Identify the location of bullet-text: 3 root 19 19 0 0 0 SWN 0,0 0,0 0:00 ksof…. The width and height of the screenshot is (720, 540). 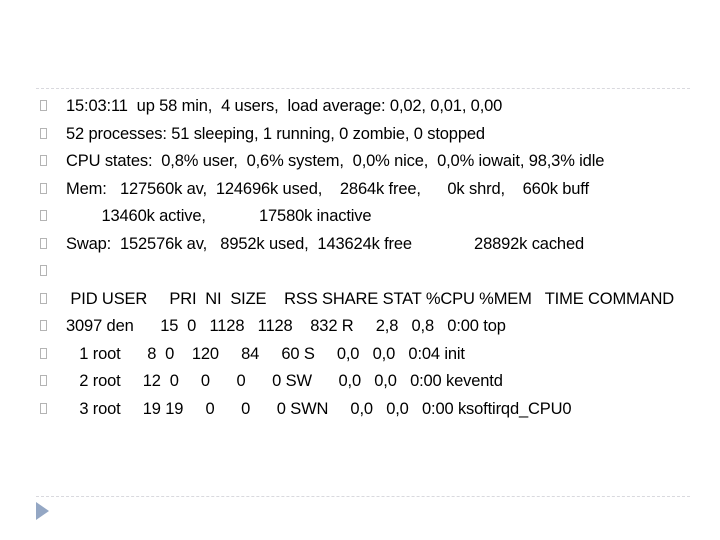
(319, 408).